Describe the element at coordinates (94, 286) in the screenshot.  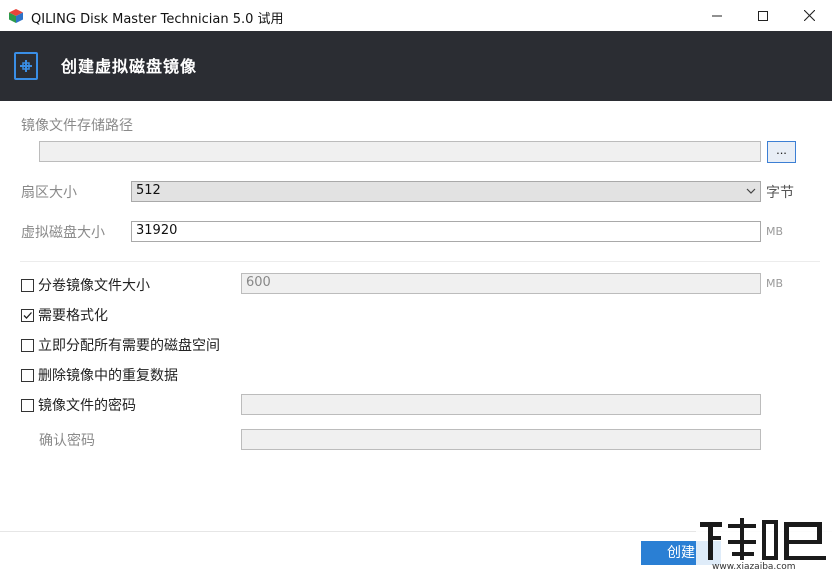
I see `split-label: 分卷镜像文件大小` at that location.